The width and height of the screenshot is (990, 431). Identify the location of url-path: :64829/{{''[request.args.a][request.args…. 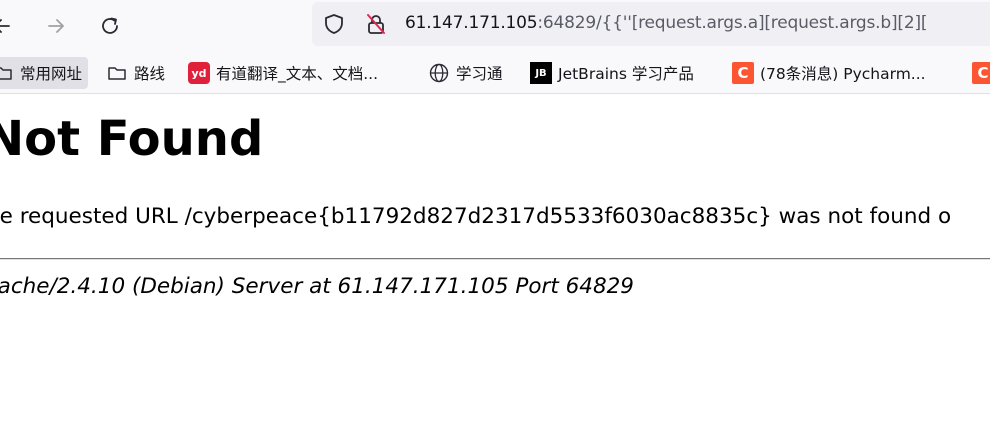
(732, 23).